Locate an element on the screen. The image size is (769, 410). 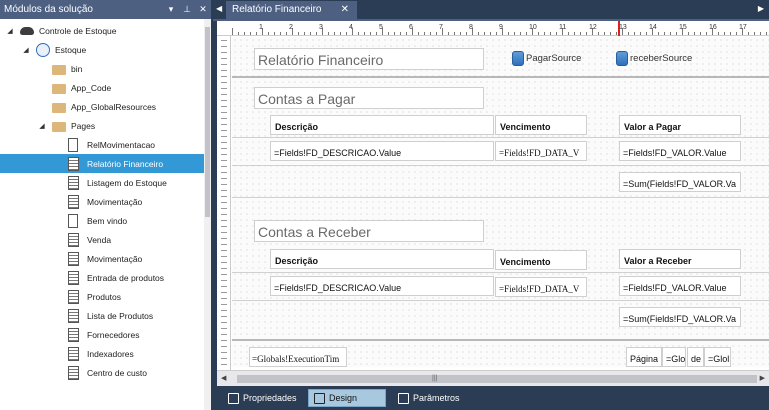
tree-item-label: Centro de custo is located at coordinates (117, 372).